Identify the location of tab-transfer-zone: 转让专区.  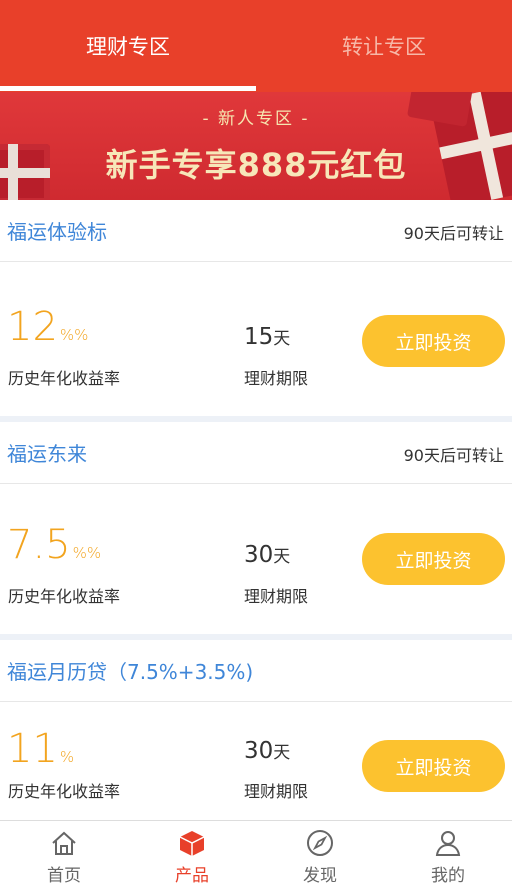
(384, 46).